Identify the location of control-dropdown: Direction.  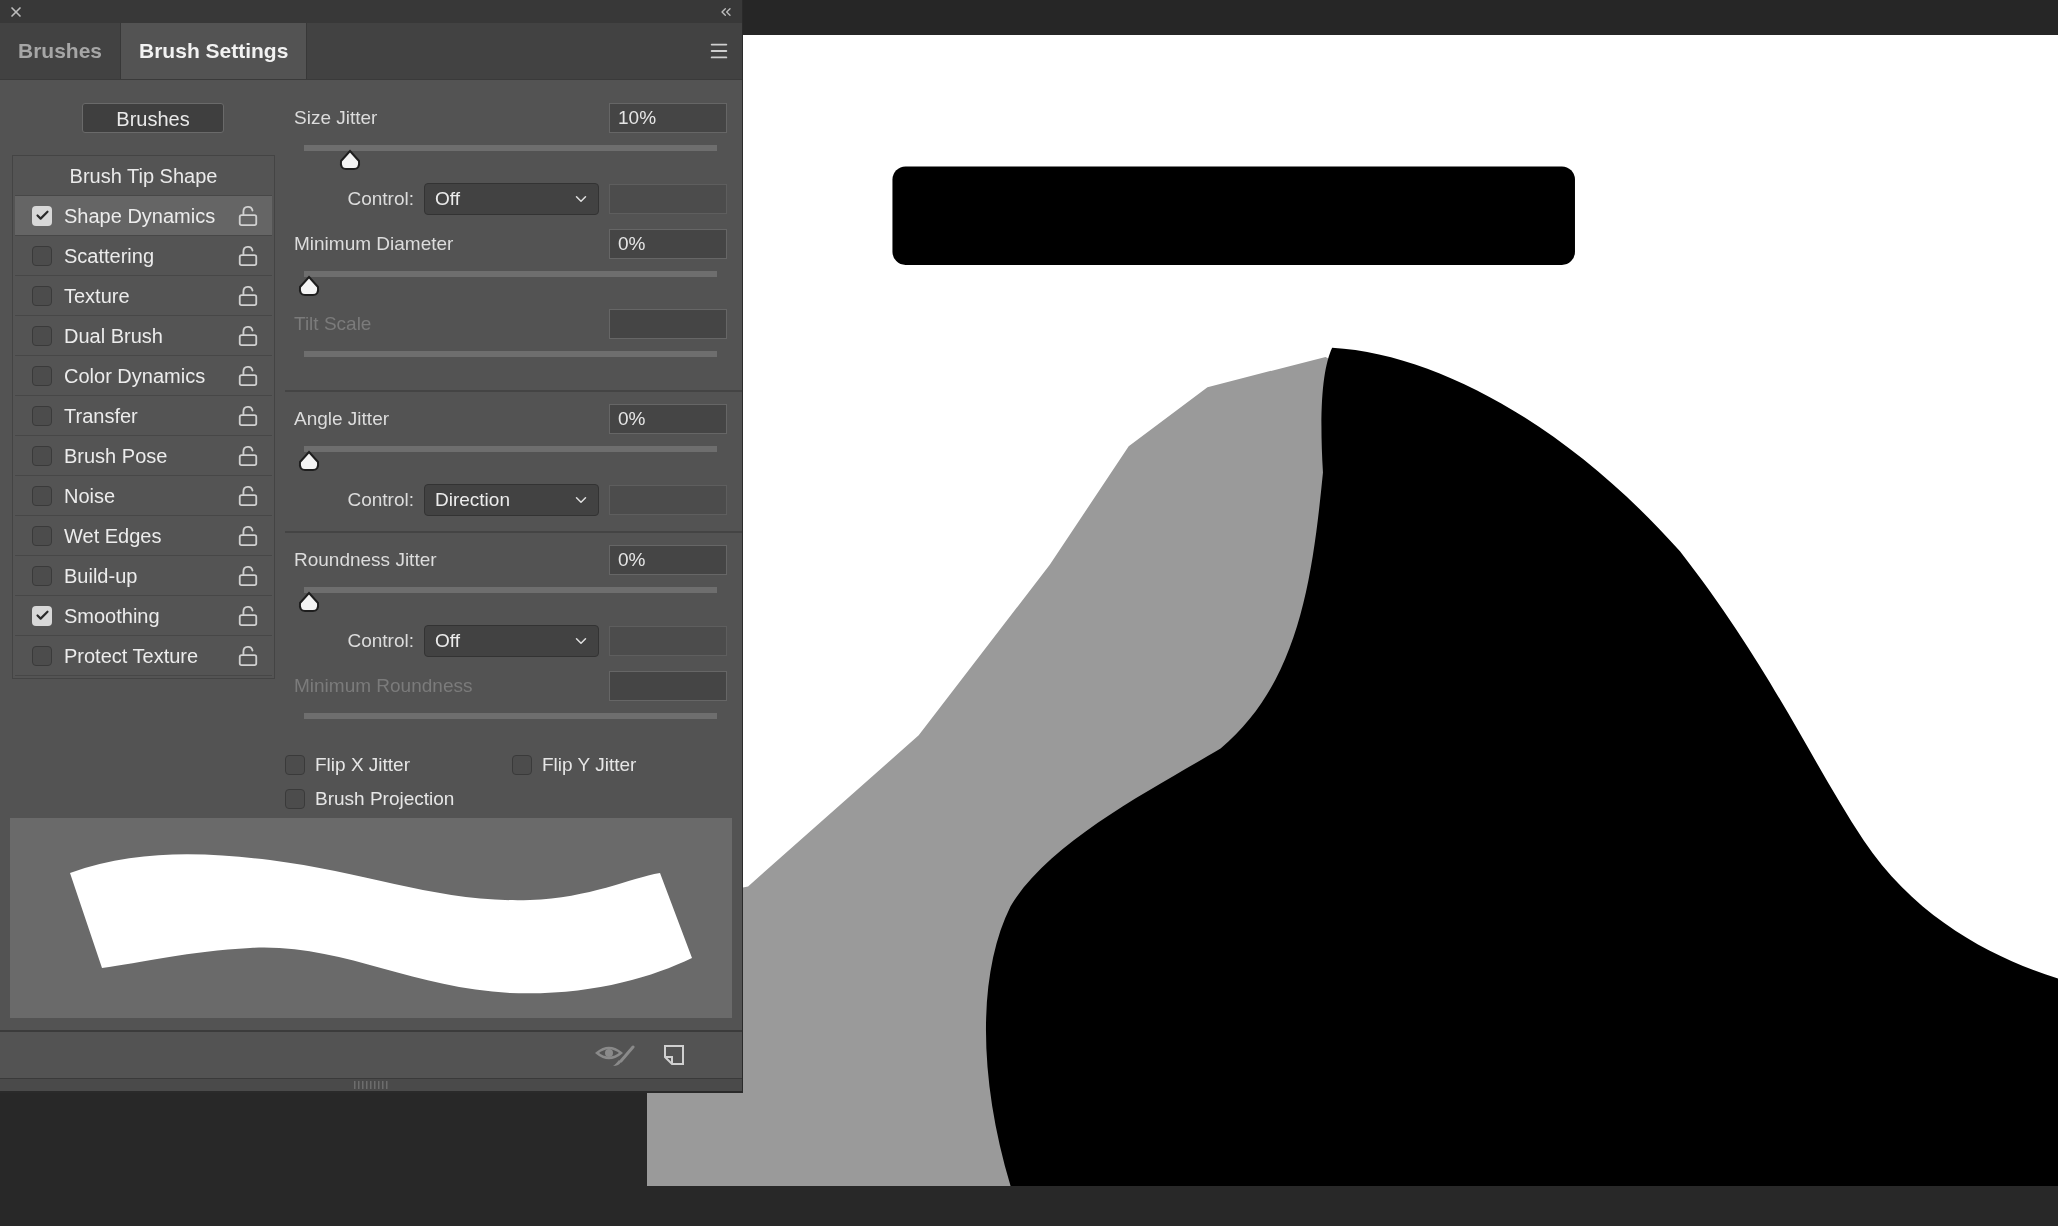
(511, 500).